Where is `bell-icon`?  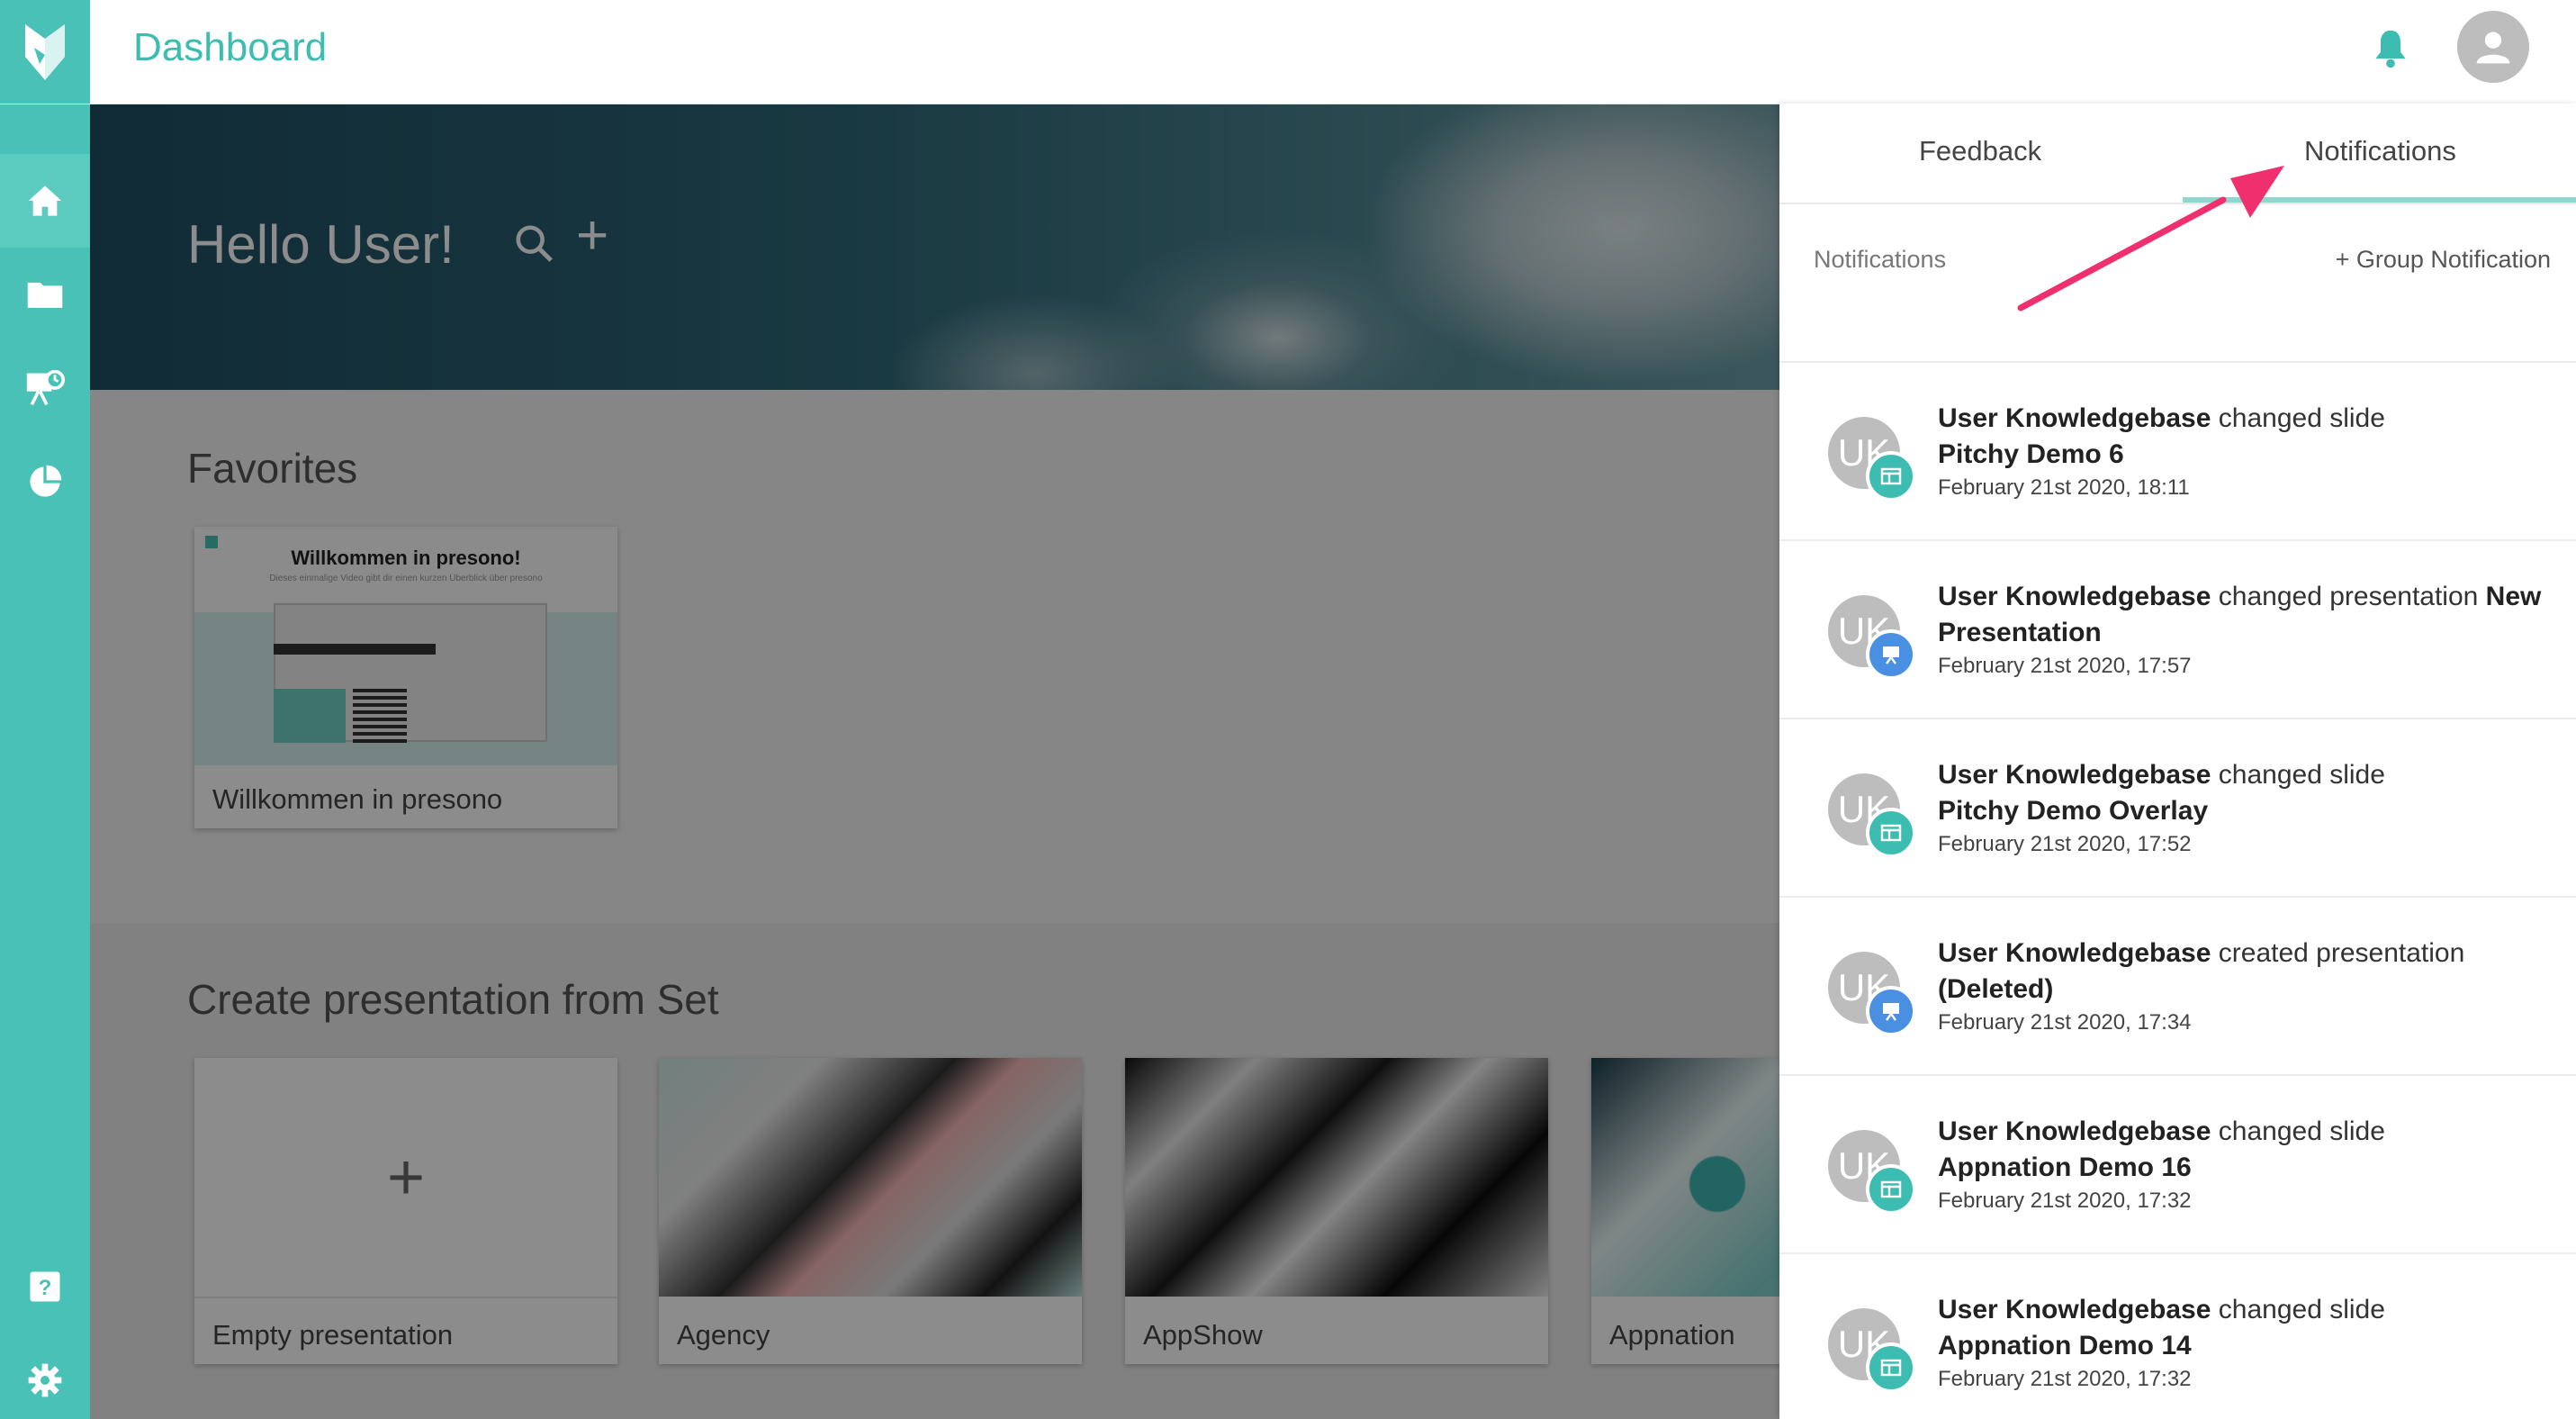 bell-icon is located at coordinates (2390, 48).